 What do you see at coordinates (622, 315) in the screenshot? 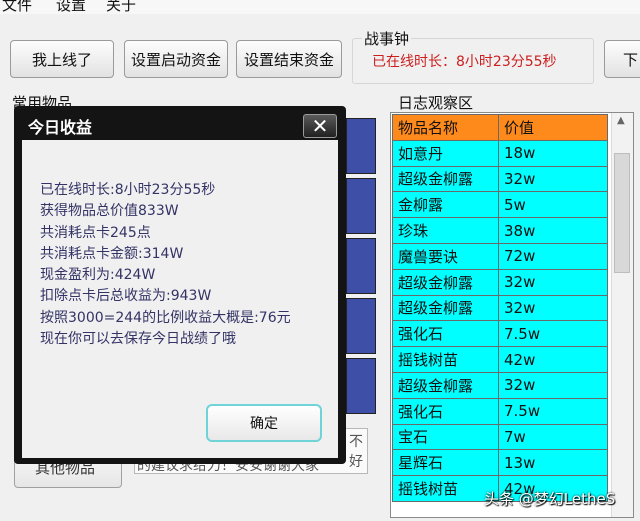
I see `log-scrollbar: ▲` at bounding box center [622, 315].